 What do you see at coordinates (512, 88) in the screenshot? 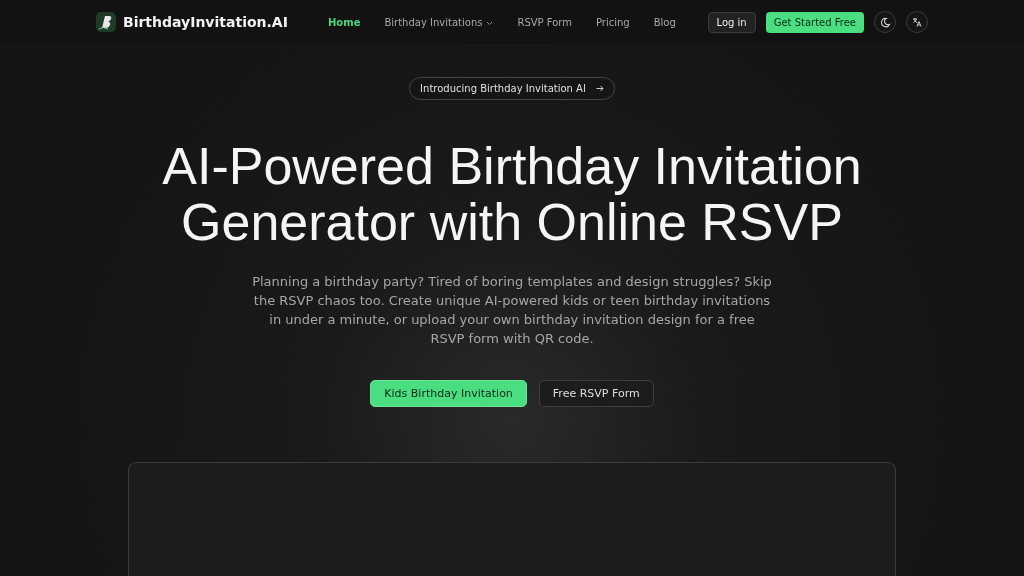
I see `announcement-badge: Introducing Birthday Invitation AI` at bounding box center [512, 88].